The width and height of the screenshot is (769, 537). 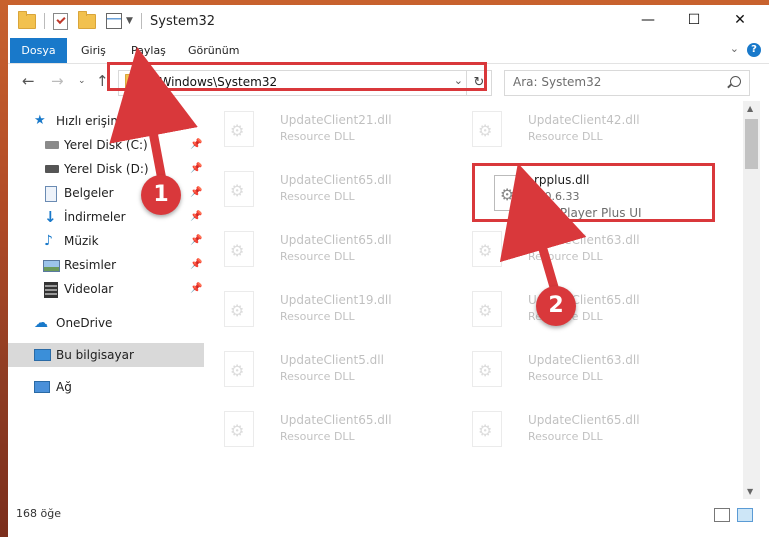 What do you see at coordinates (38, 50) in the screenshot?
I see `tab-file: Dosya` at bounding box center [38, 50].